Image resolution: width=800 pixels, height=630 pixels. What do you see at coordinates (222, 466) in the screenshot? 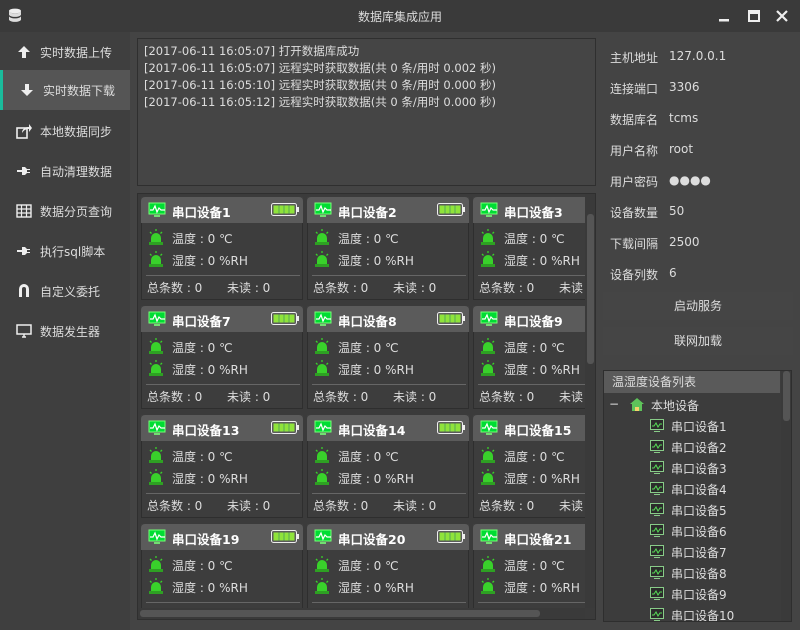
I see `device-card: 串口设备13 温度 : 0 ℃ 湿度 : 0 %RH 总条数 : 0 未读 : 0` at bounding box center [222, 466].